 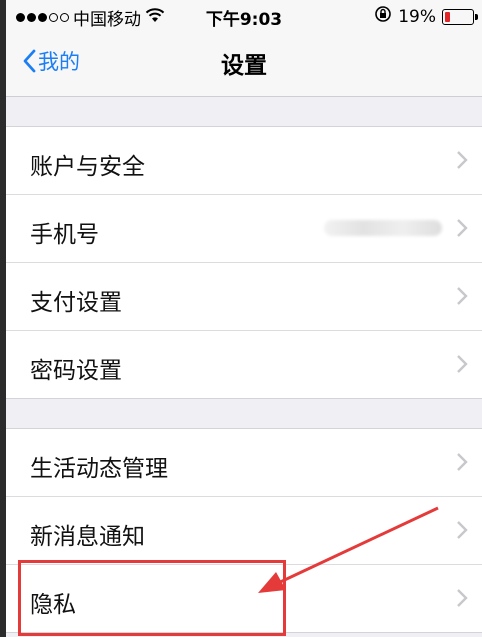 I want to click on status-right: 19%, so click(x=426, y=16).